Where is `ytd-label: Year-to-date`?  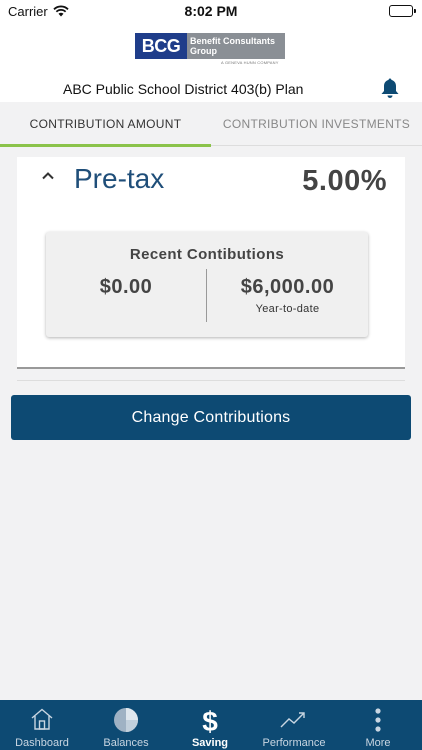 ytd-label: Year-to-date is located at coordinates (287, 309).